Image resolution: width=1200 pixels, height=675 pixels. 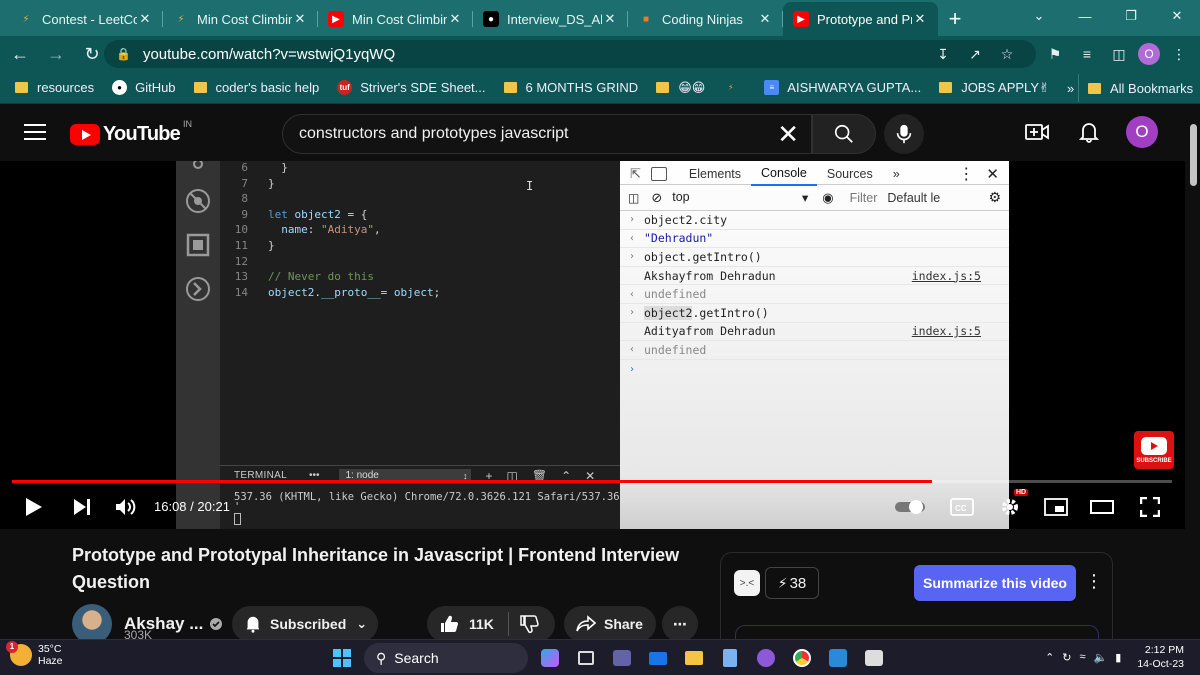 What do you see at coordinates (1012, 506) in the screenshot?
I see `settings-button: HD` at bounding box center [1012, 506].